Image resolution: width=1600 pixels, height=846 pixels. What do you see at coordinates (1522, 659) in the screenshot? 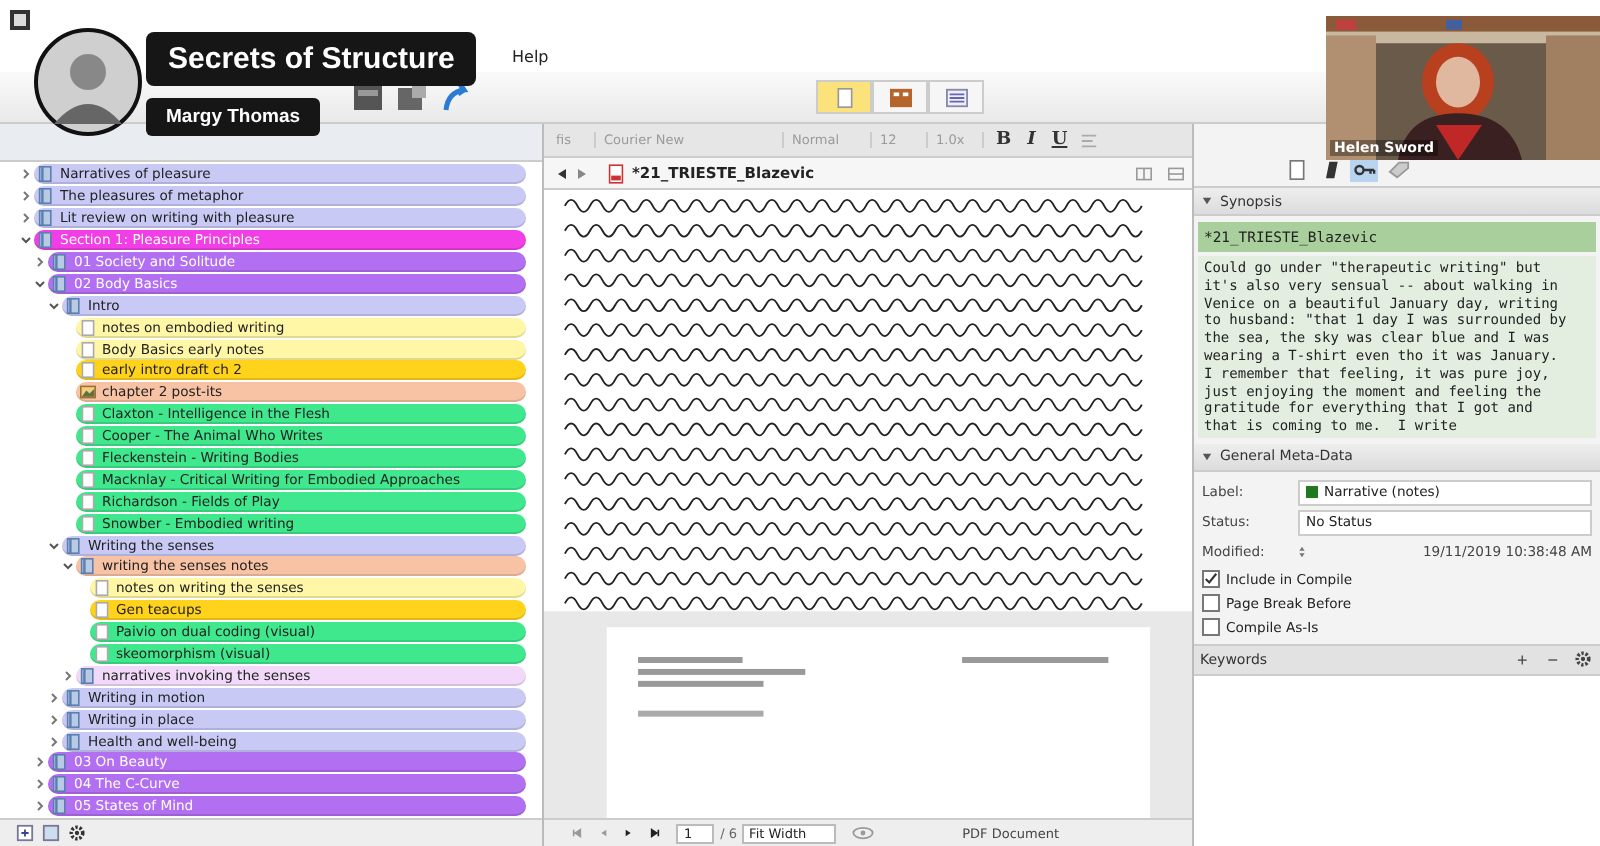
I see `keyword-button: +` at bounding box center [1522, 659].